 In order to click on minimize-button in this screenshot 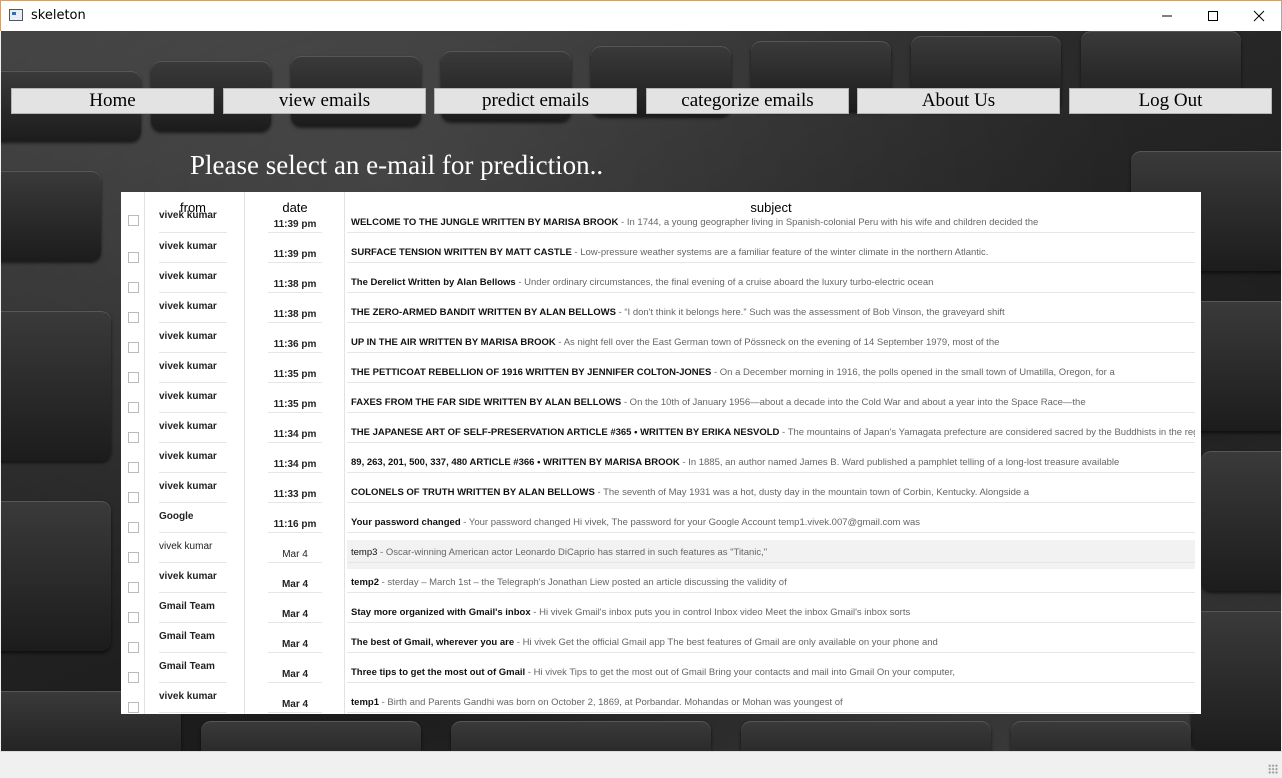, I will do `click(1167, 16)`.